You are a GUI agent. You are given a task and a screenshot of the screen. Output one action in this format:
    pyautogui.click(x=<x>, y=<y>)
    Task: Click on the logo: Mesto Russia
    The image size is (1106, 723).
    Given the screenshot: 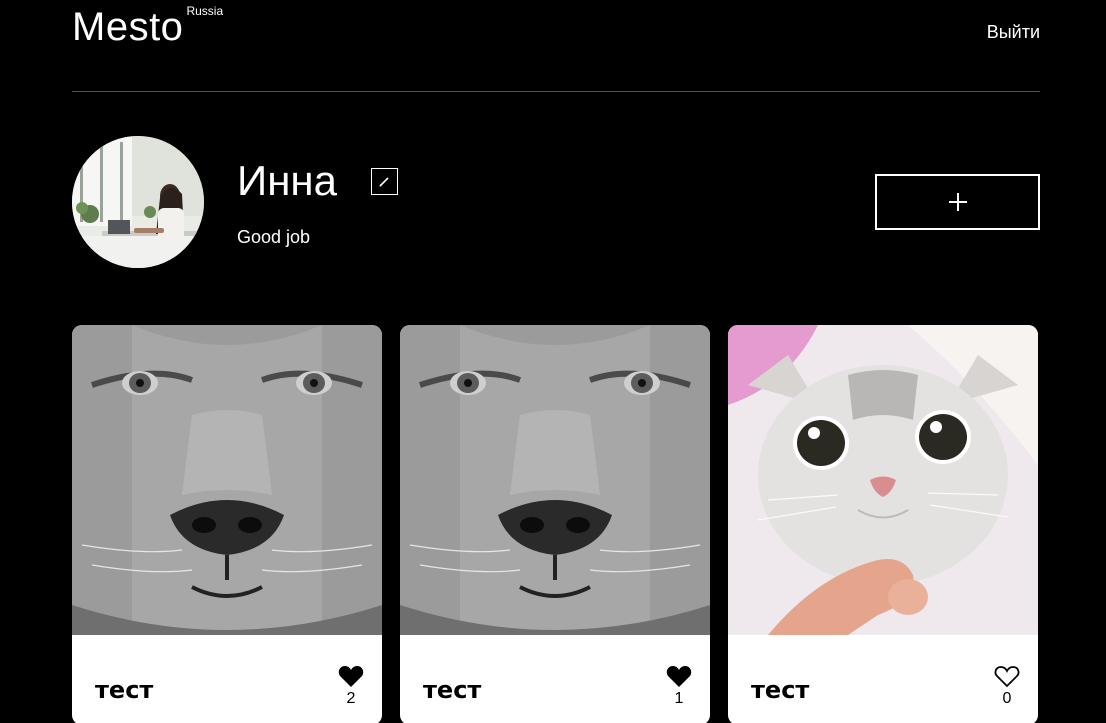 What is the action you would take?
    pyautogui.click(x=147, y=27)
    